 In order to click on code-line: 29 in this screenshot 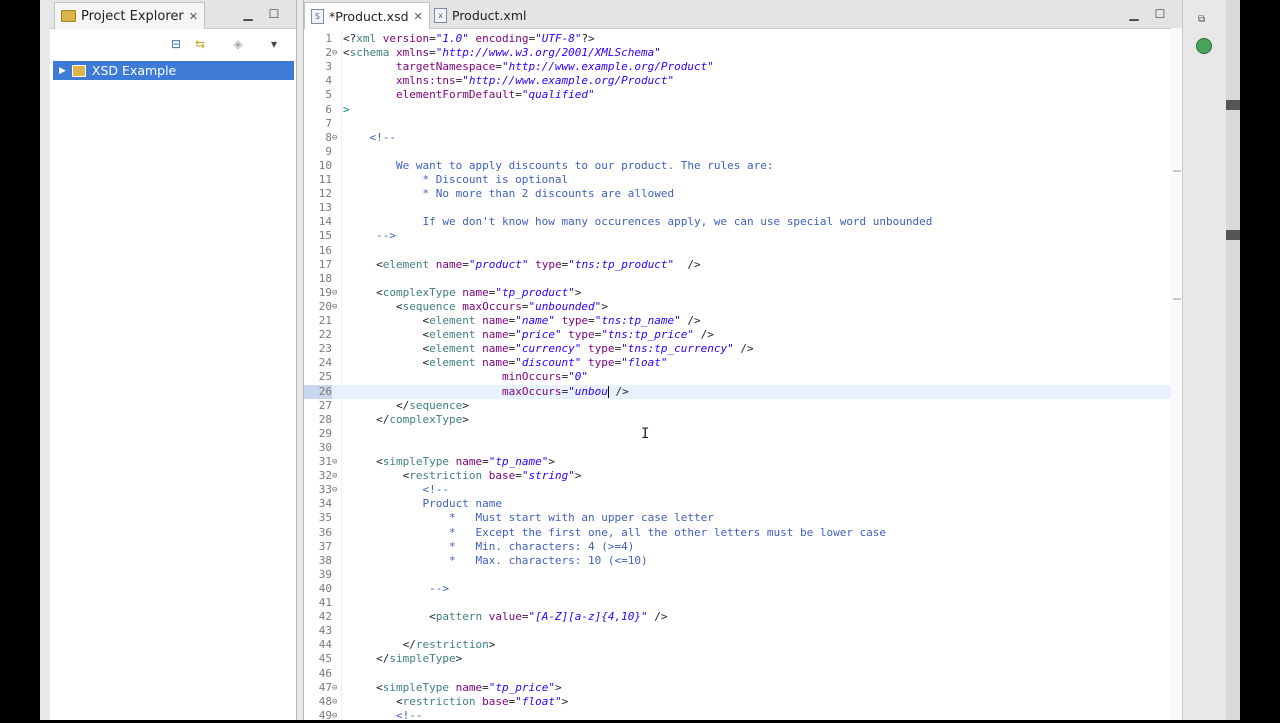, I will do `click(743, 434)`.